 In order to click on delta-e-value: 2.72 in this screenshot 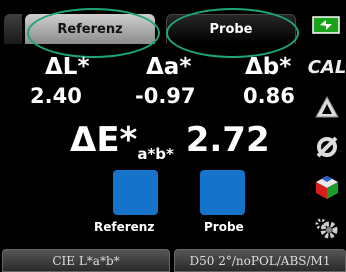, I will do `click(227, 140)`.